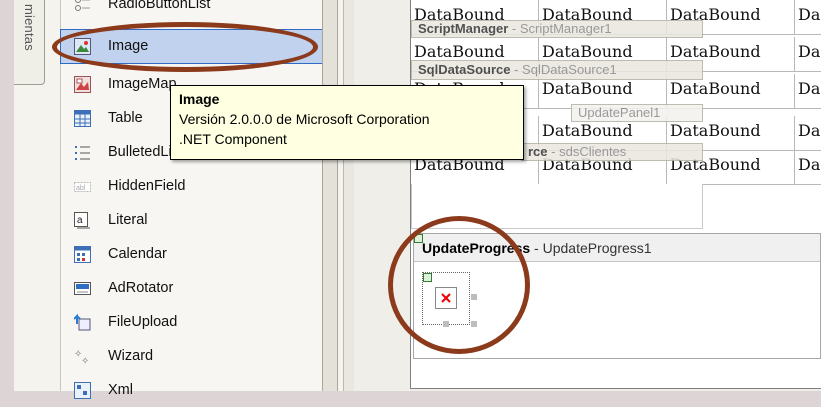  Describe the element at coordinates (82, 6) in the screenshot. I see `radiobuttonlist-icon` at that location.